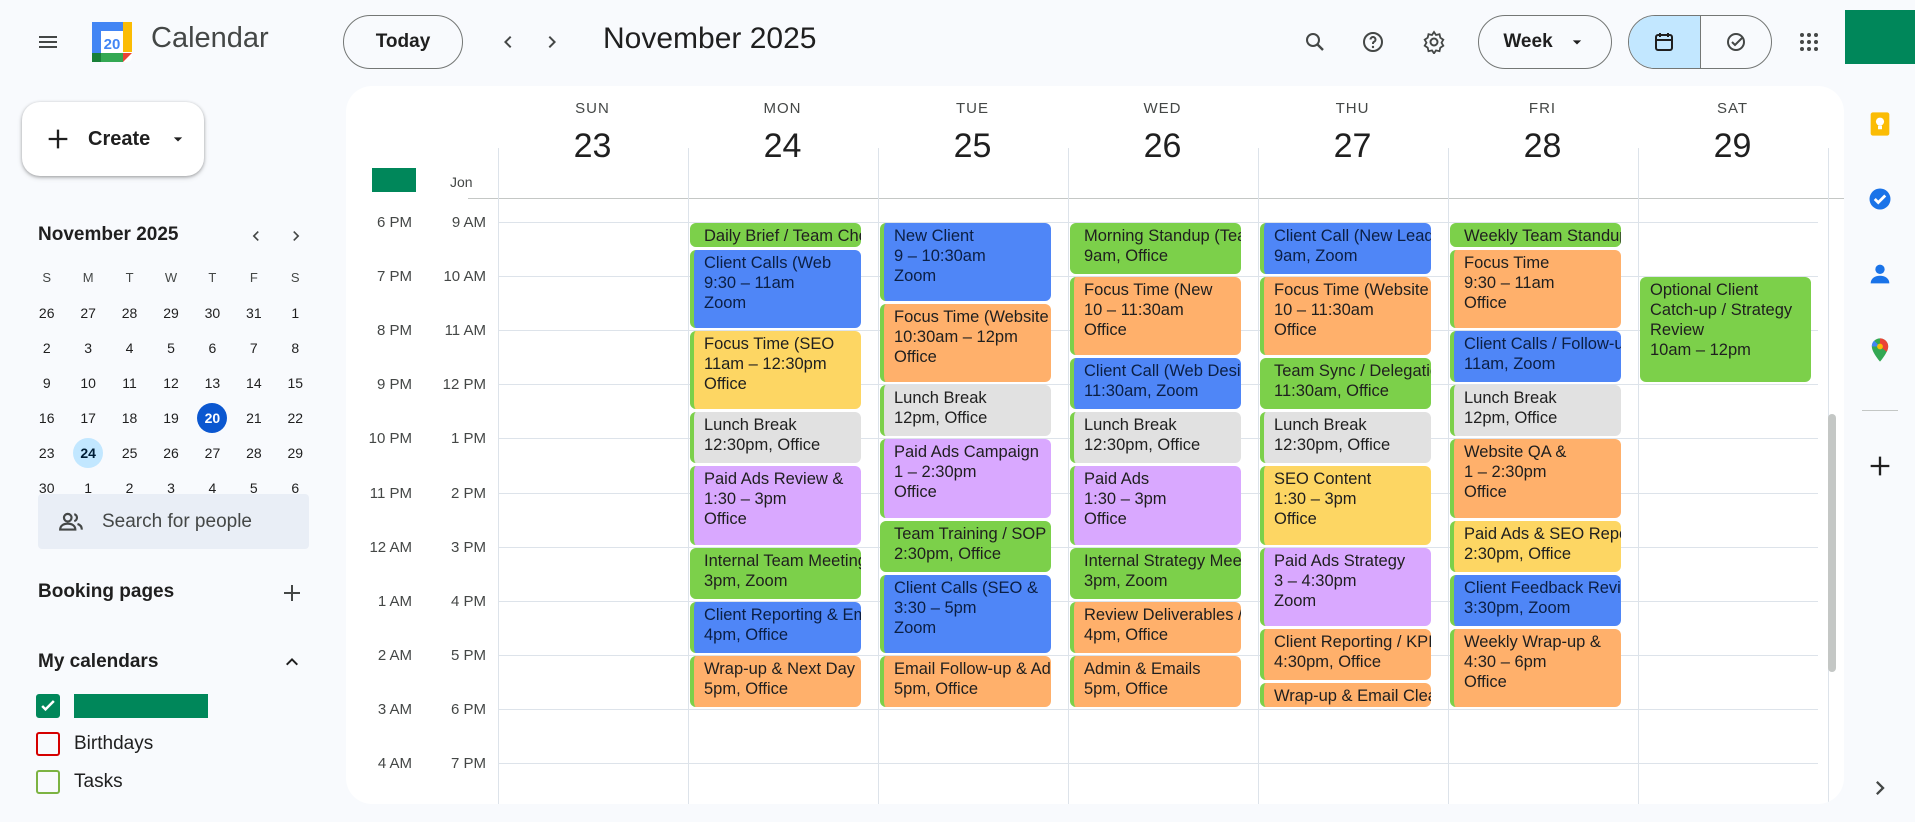 The image size is (1915, 822). I want to click on mini-calendar-day: 20, so click(212, 417).